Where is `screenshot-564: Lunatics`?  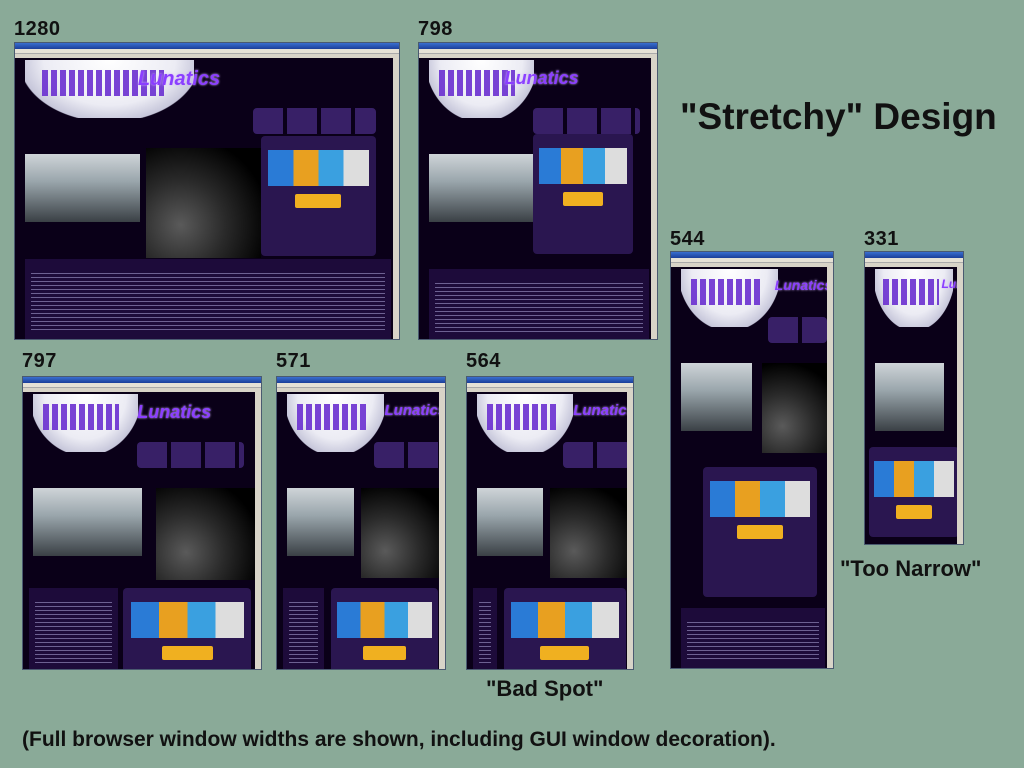
screenshot-564: Lunatics is located at coordinates (550, 523).